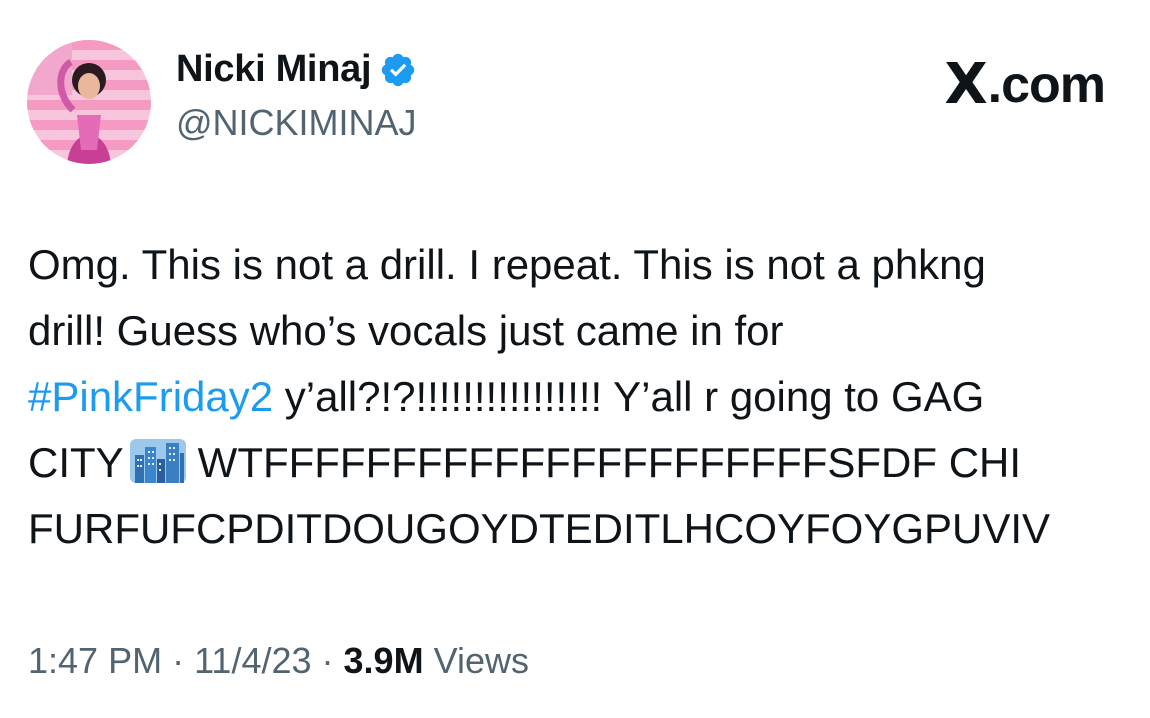  What do you see at coordinates (252, 660) in the screenshot?
I see `tweet-date: 11/4/23` at bounding box center [252, 660].